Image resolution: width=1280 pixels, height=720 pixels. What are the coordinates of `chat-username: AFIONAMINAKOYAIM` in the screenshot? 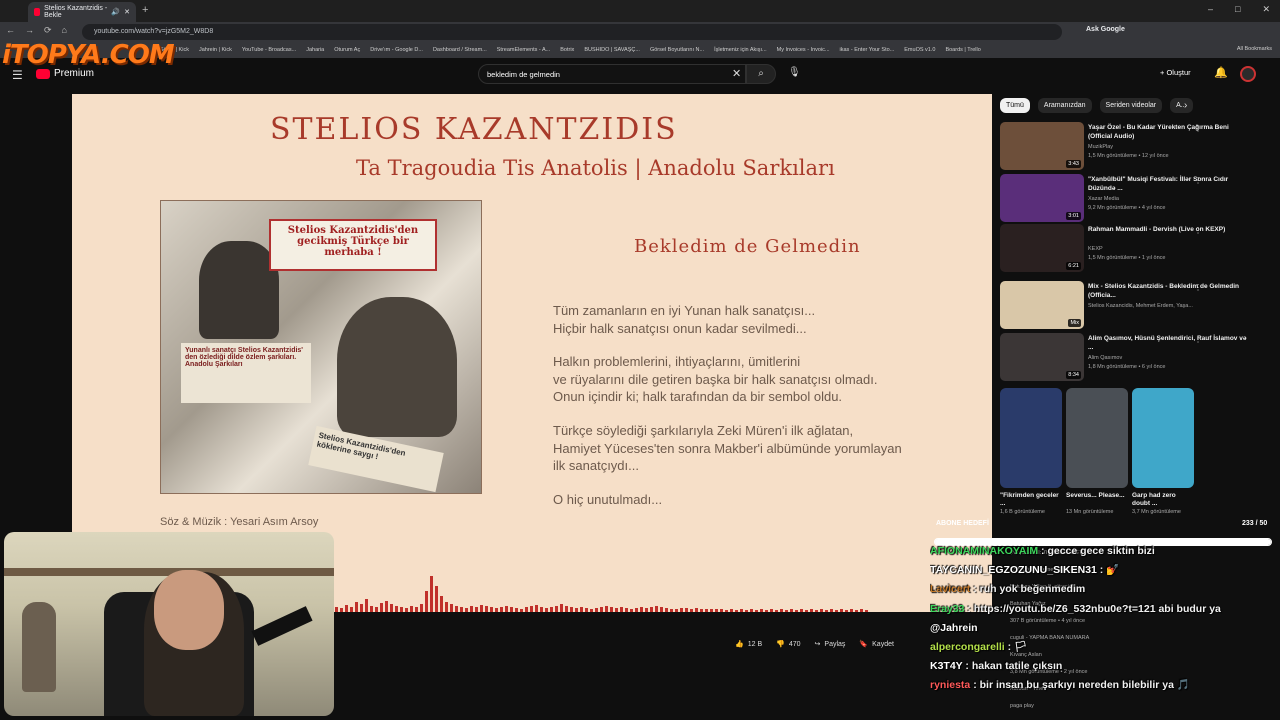 It's located at (984, 551).